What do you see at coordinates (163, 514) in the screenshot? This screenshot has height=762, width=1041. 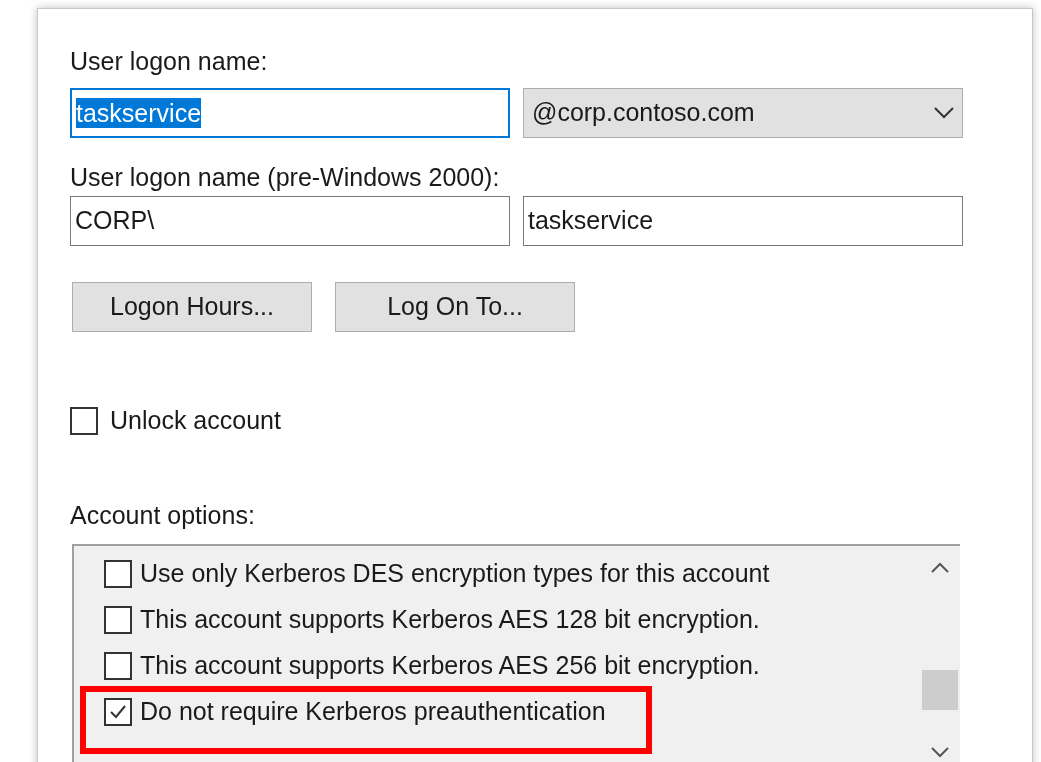 I see `section-label: Account options:` at bounding box center [163, 514].